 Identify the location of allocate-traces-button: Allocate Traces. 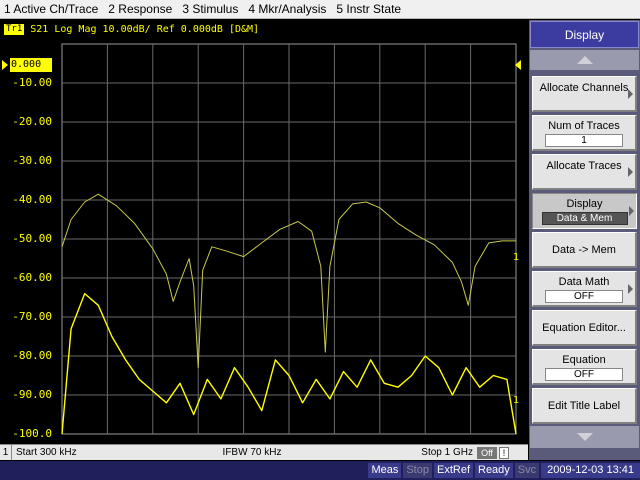
(584, 172).